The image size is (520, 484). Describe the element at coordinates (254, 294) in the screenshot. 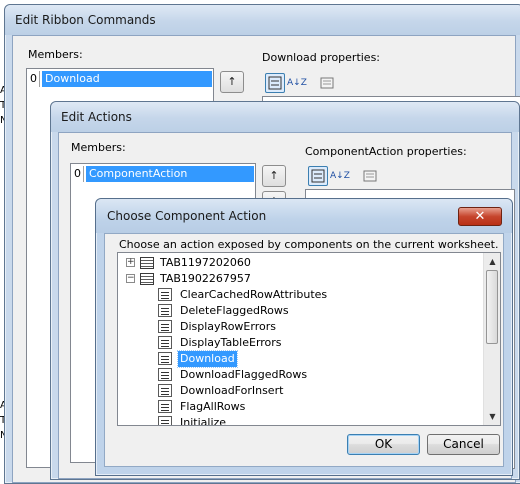

I see `tree-node-label: ClearCachedRowAttributes` at that location.